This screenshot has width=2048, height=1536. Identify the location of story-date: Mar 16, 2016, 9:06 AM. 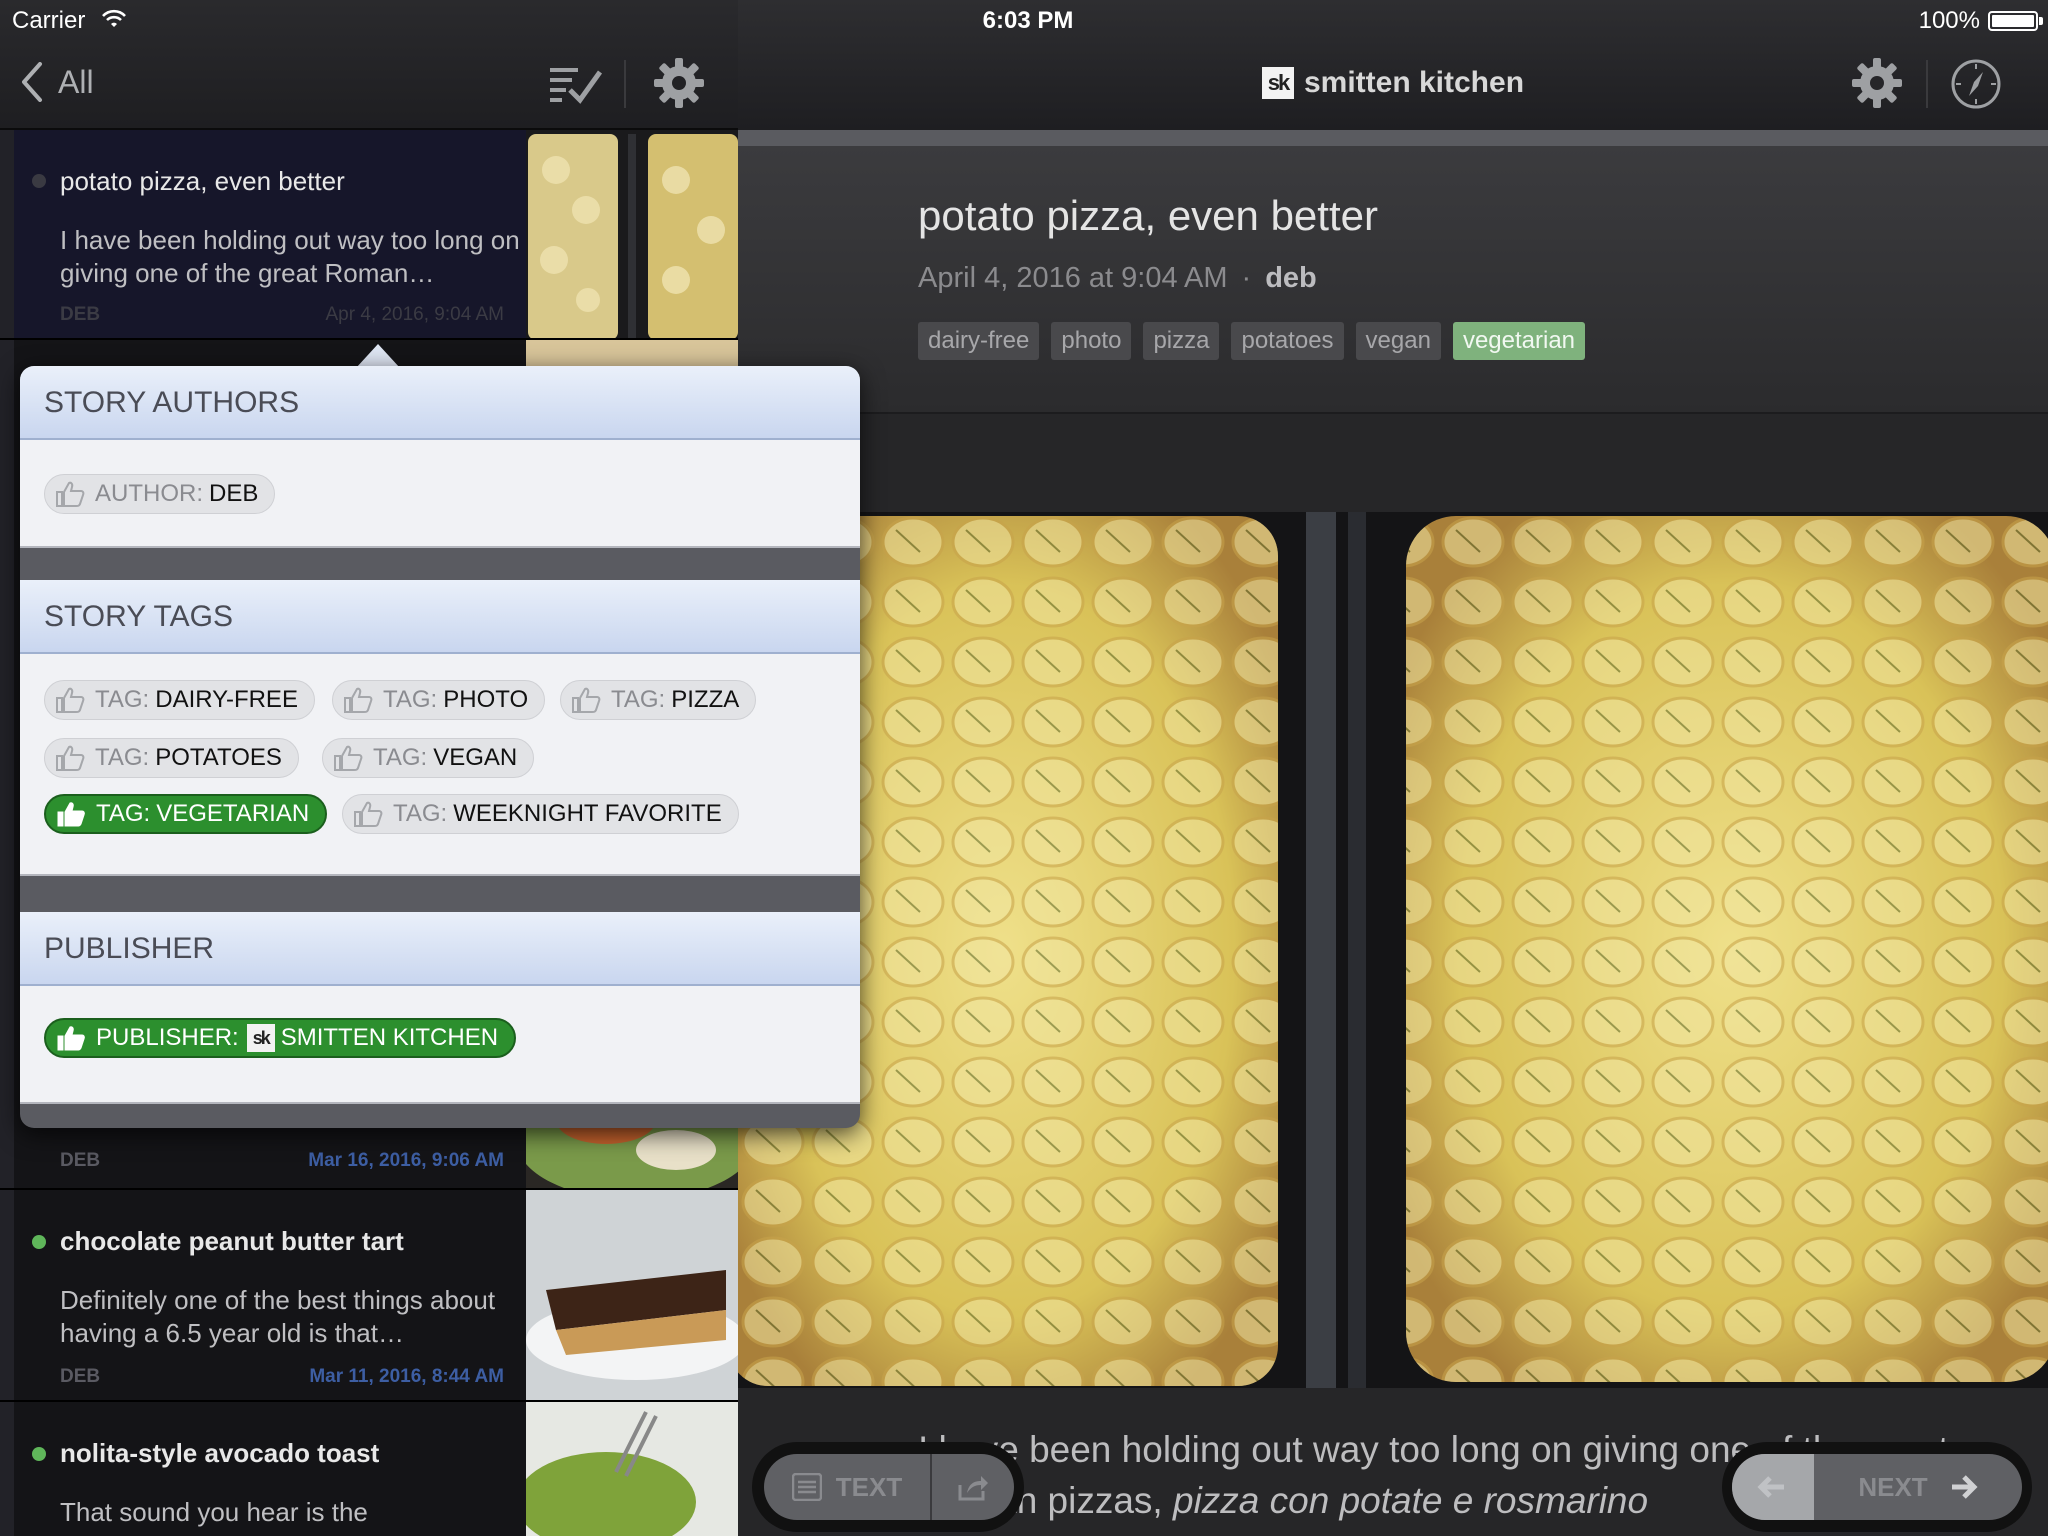
(406, 1160).